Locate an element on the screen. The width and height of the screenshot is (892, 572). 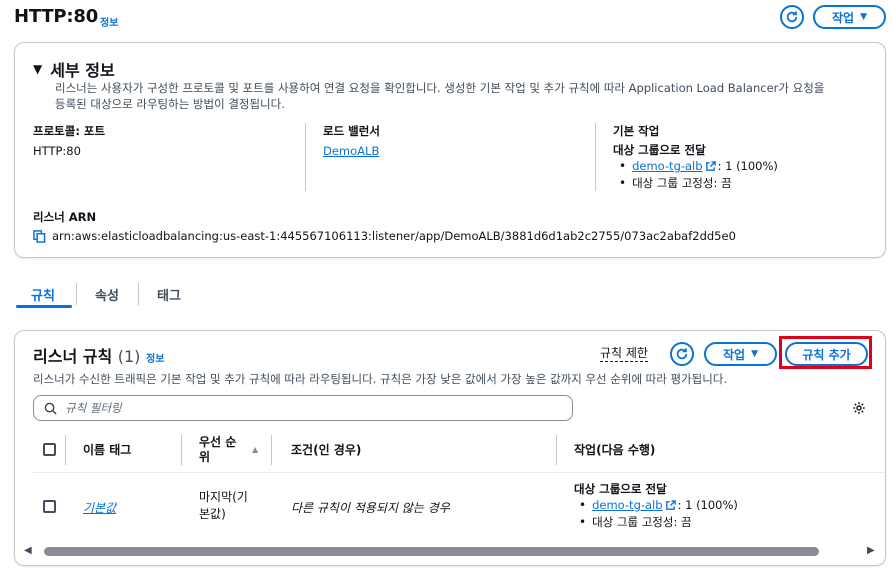
column-header-name-tag: 이름 태그 is located at coordinates (107, 449).